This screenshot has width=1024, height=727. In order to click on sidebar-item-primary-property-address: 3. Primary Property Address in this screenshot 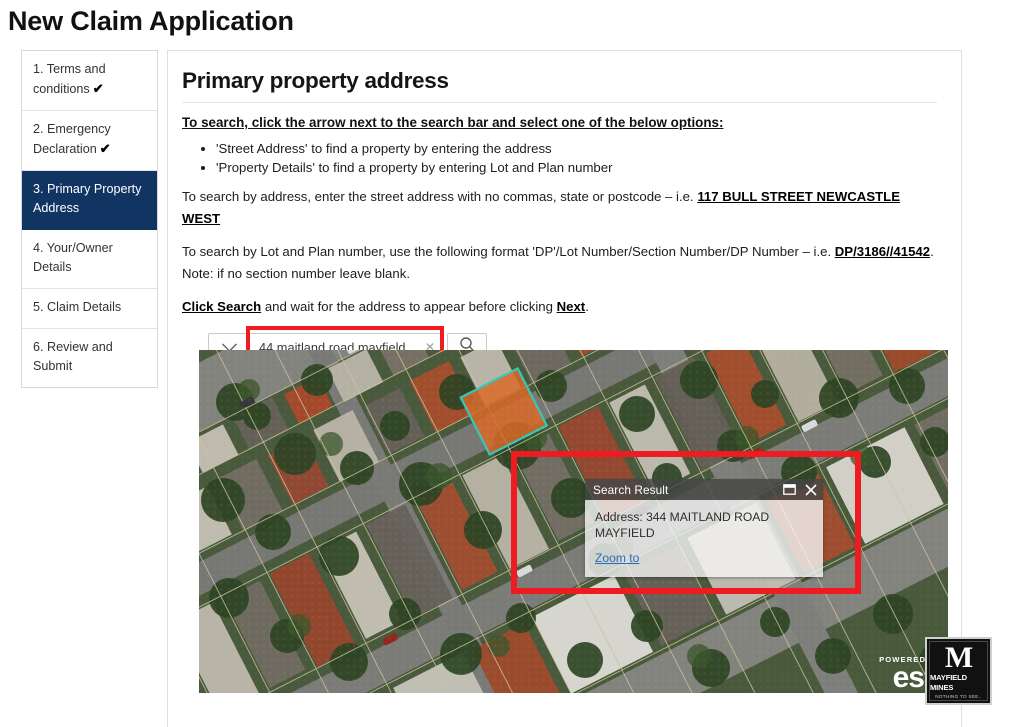, I will do `click(89, 200)`.